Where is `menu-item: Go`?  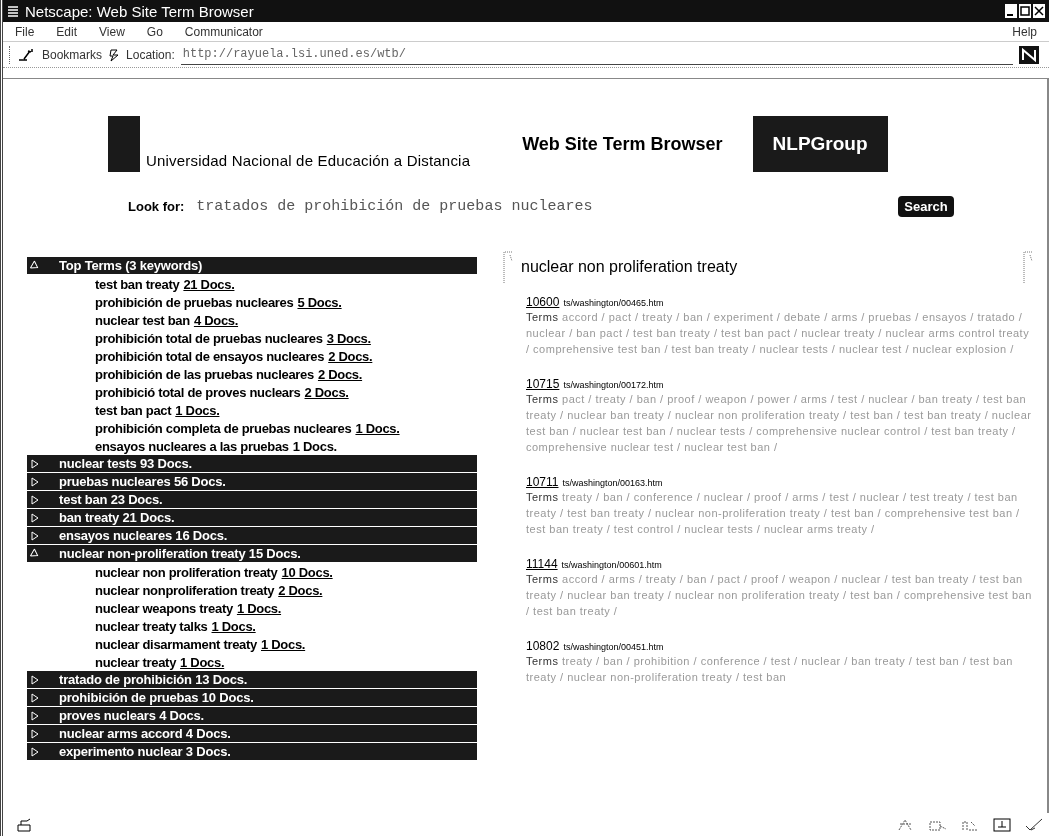 menu-item: Go is located at coordinates (154, 31).